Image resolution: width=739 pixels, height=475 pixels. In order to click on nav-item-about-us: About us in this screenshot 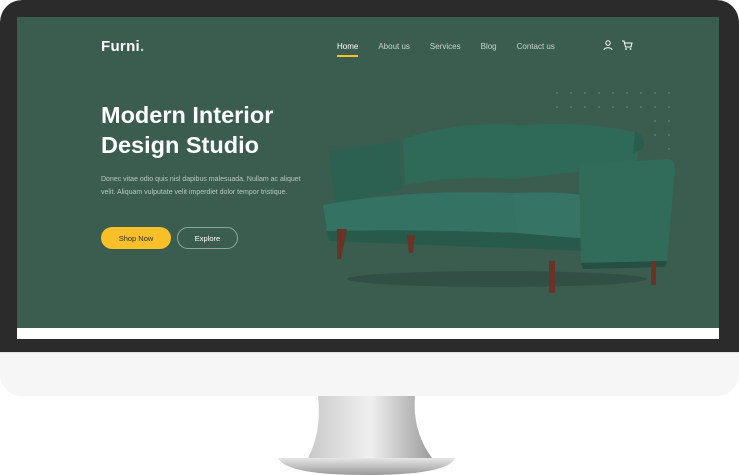, I will do `click(394, 46)`.